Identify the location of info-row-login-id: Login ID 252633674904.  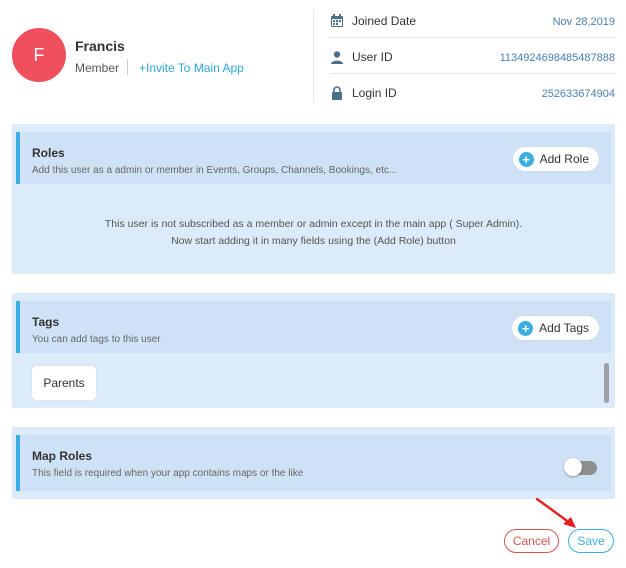
(472, 96).